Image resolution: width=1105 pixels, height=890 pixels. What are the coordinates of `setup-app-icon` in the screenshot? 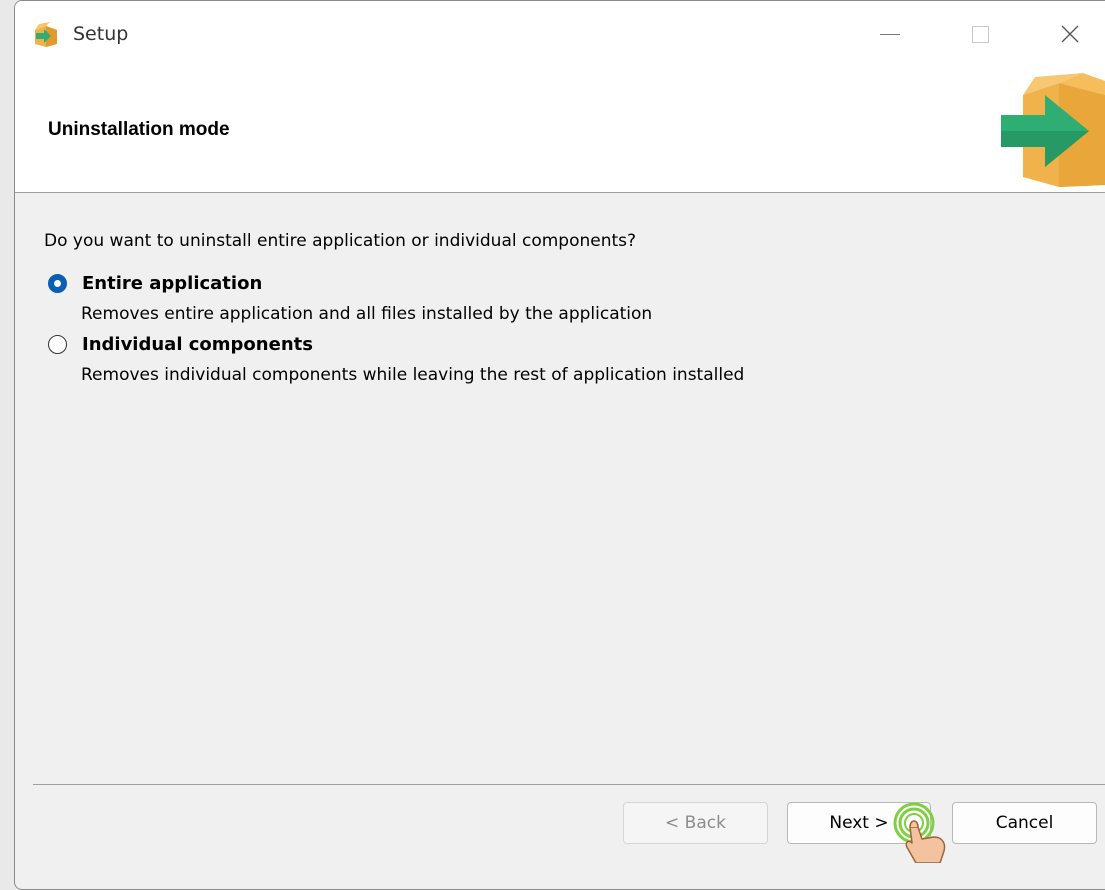 It's located at (46, 34).